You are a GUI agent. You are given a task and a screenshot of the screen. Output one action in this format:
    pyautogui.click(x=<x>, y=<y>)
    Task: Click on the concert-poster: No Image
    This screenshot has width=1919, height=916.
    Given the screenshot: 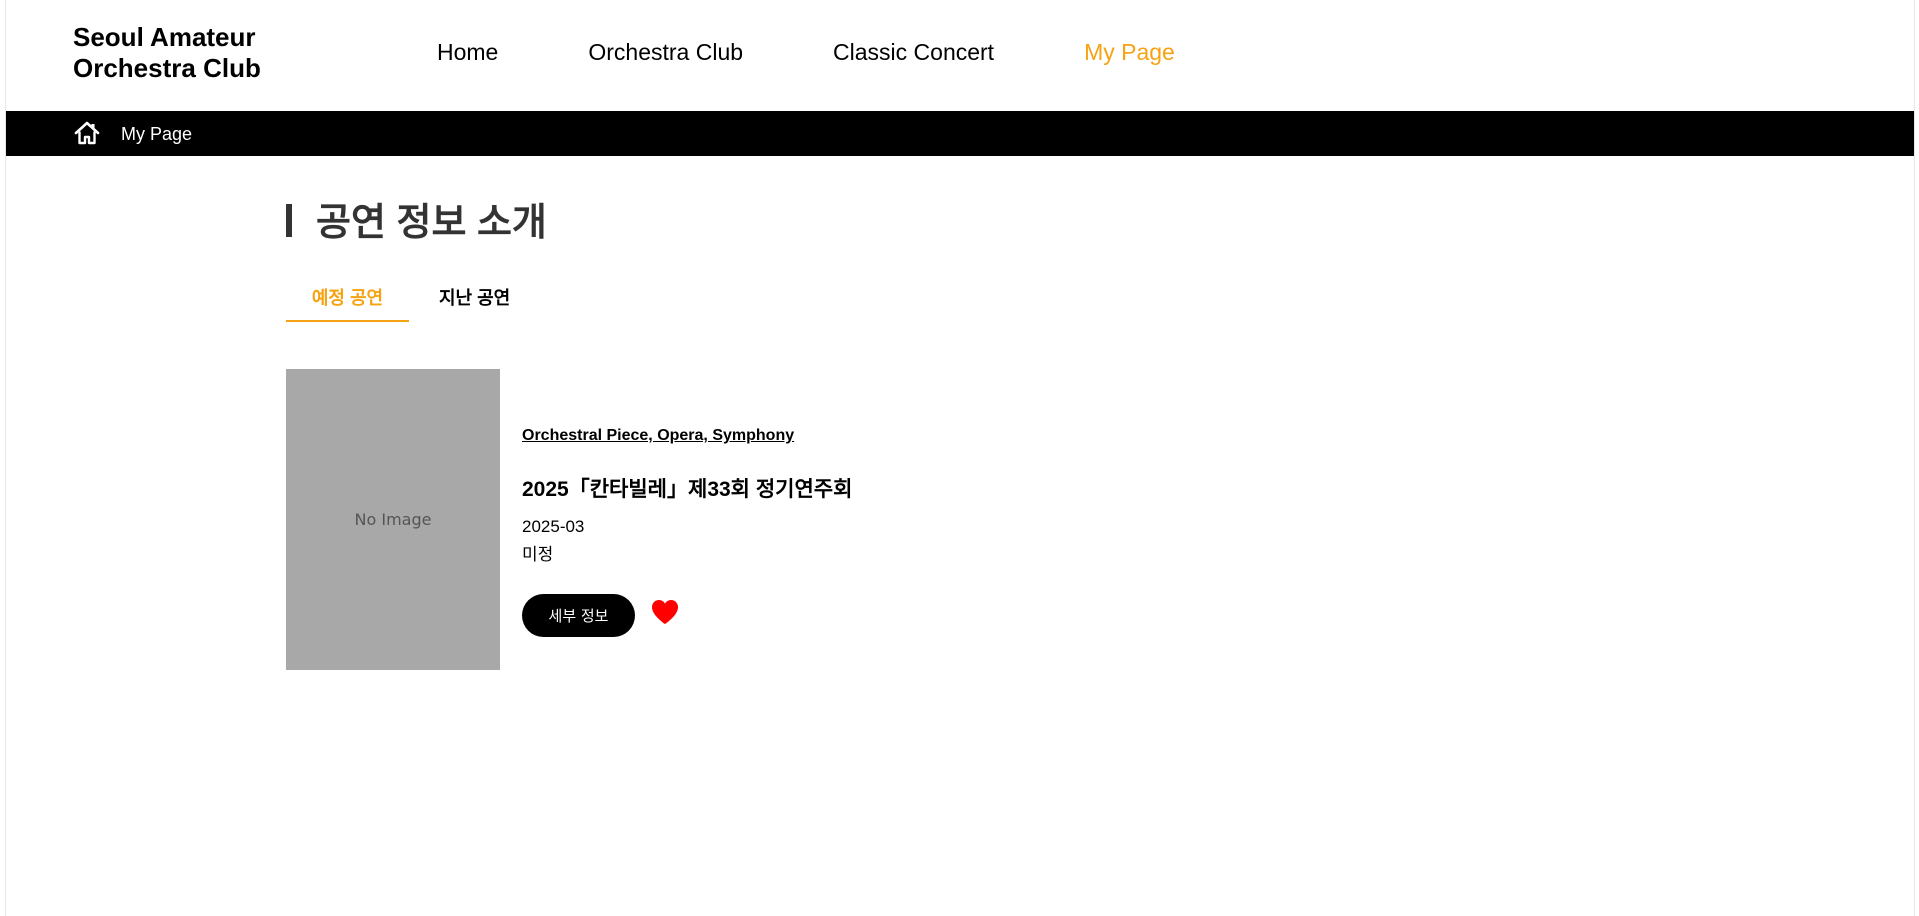 What is the action you would take?
    pyautogui.click(x=393, y=519)
    